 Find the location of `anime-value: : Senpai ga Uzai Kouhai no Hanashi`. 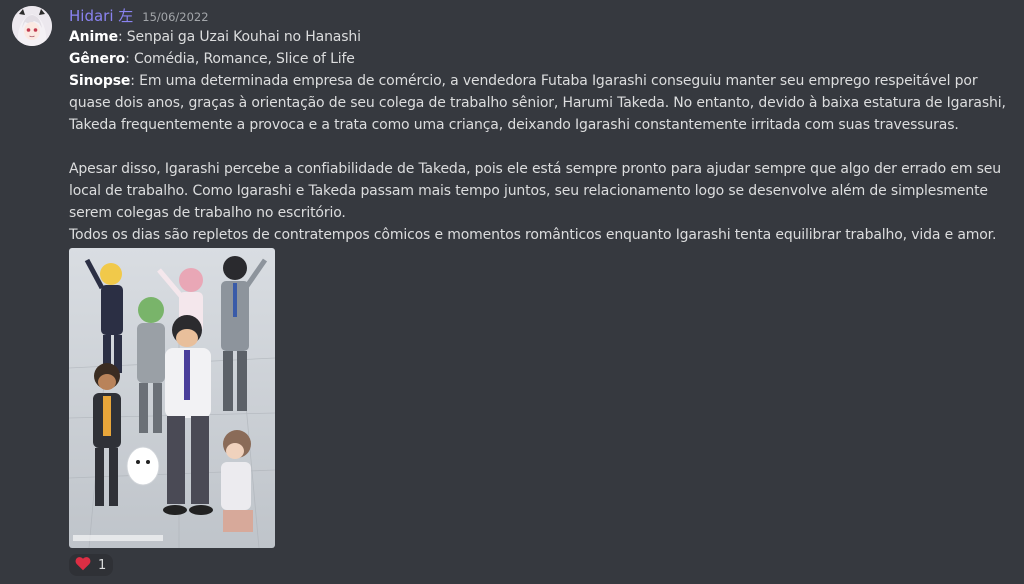

anime-value: : Senpai ga Uzai Kouhai no Hanashi is located at coordinates (239, 37).